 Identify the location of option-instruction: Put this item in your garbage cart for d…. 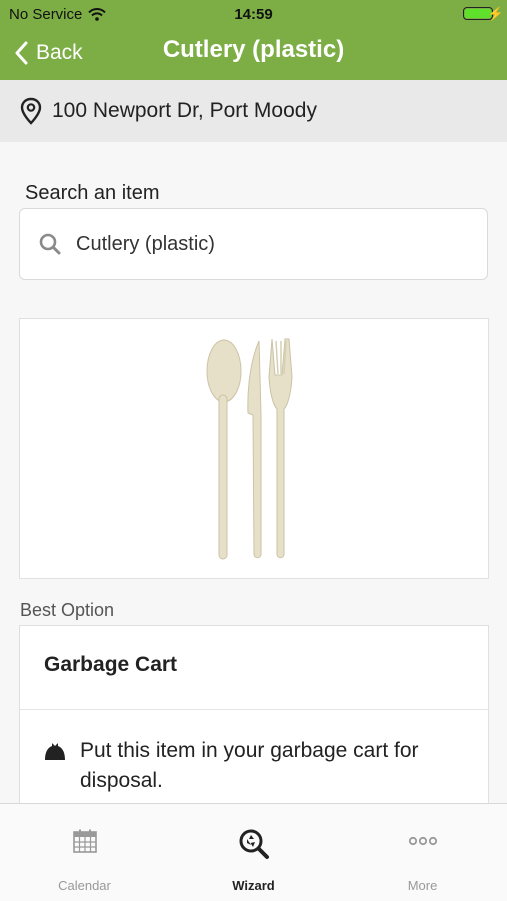
(249, 765).